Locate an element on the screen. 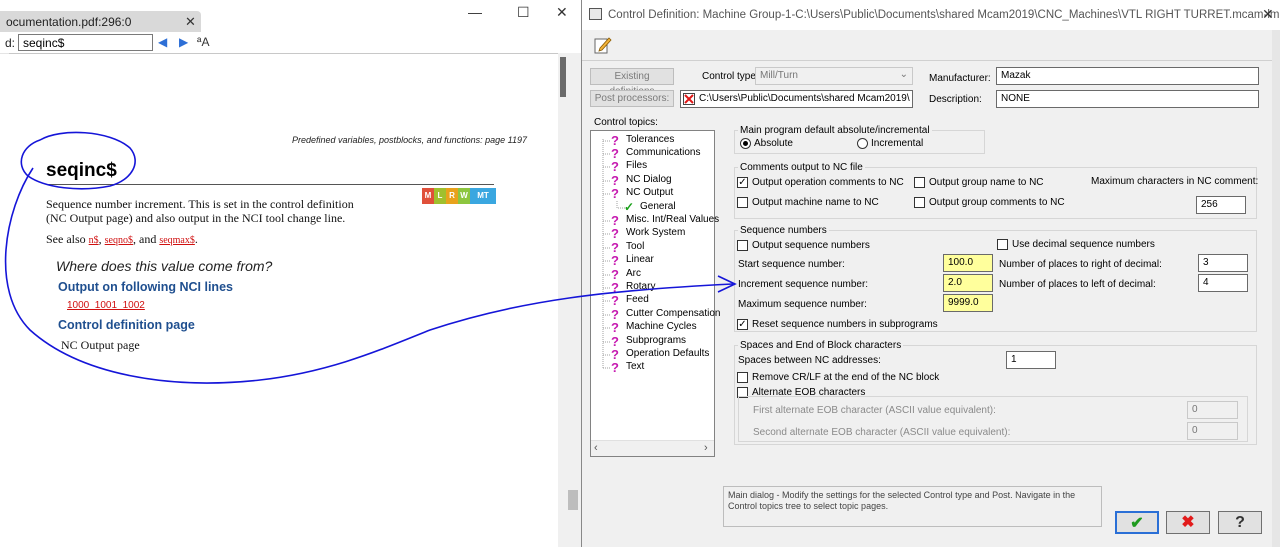 This screenshot has height=547, width=1280. group-name-checkbox is located at coordinates (919, 182).